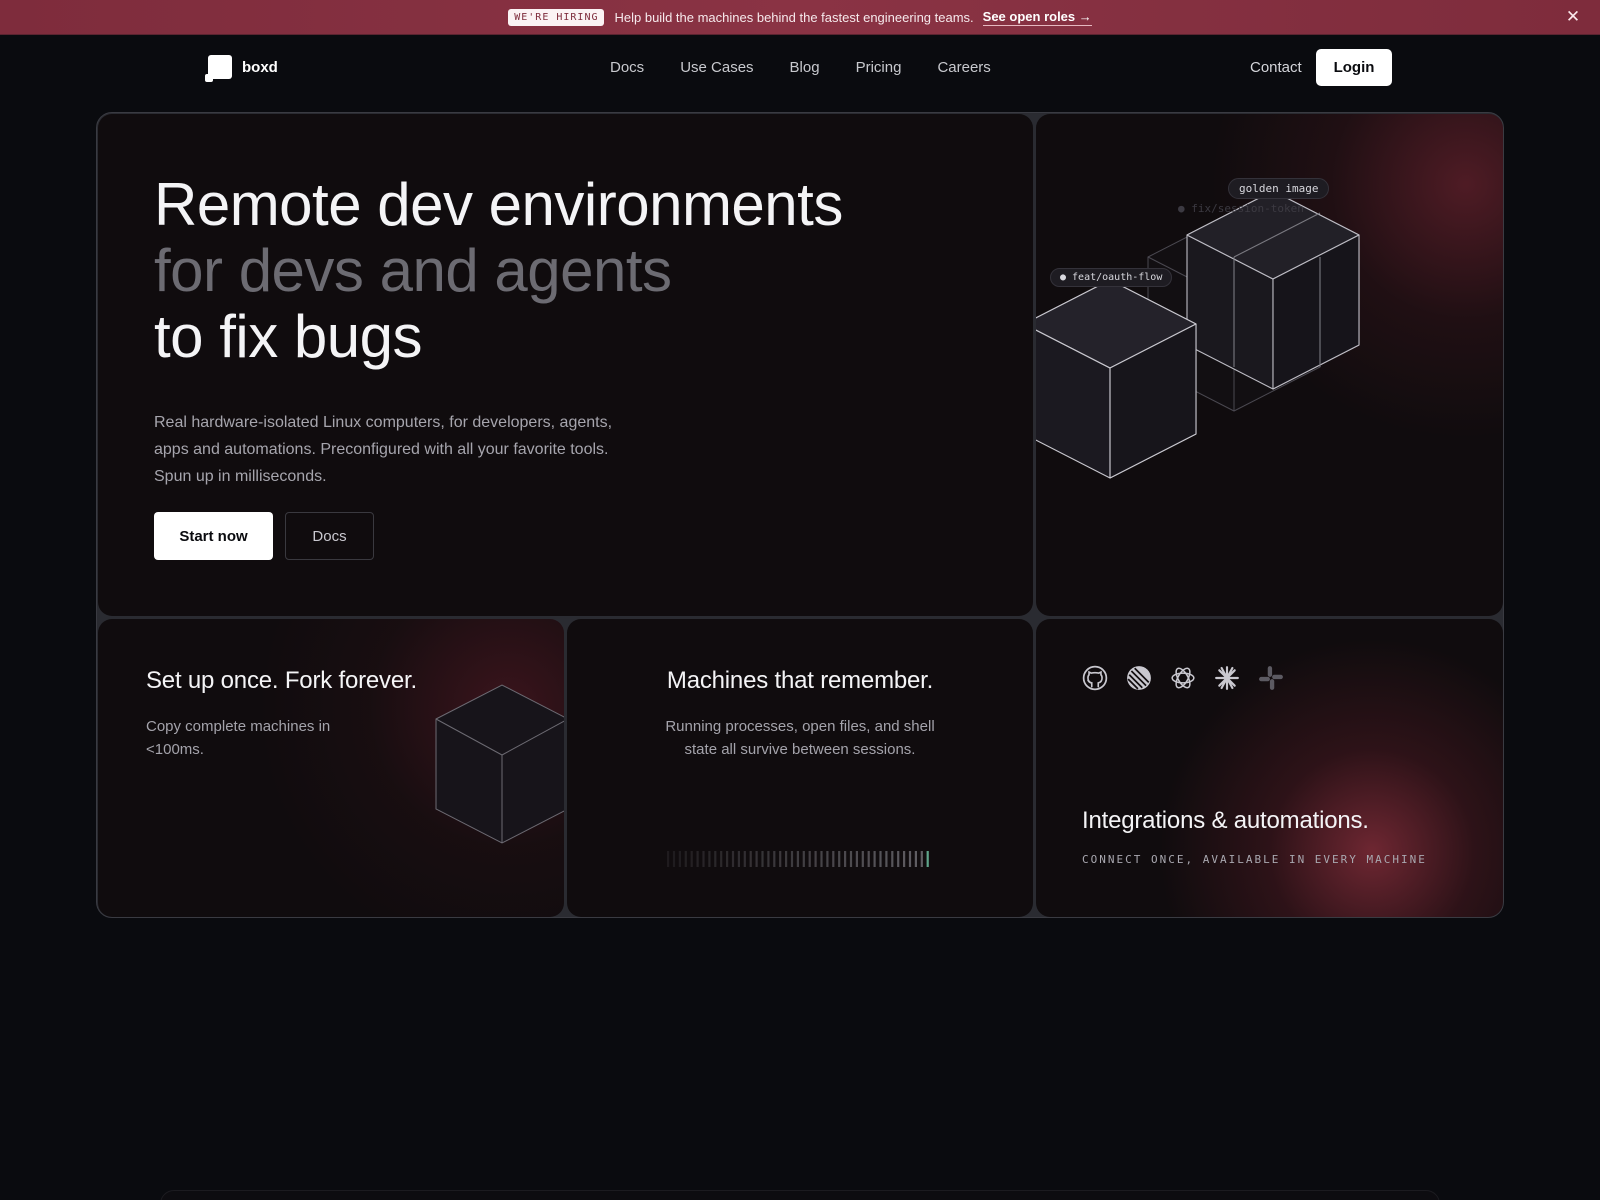  What do you see at coordinates (1183, 678) in the screenshot?
I see `openai-icon` at bounding box center [1183, 678].